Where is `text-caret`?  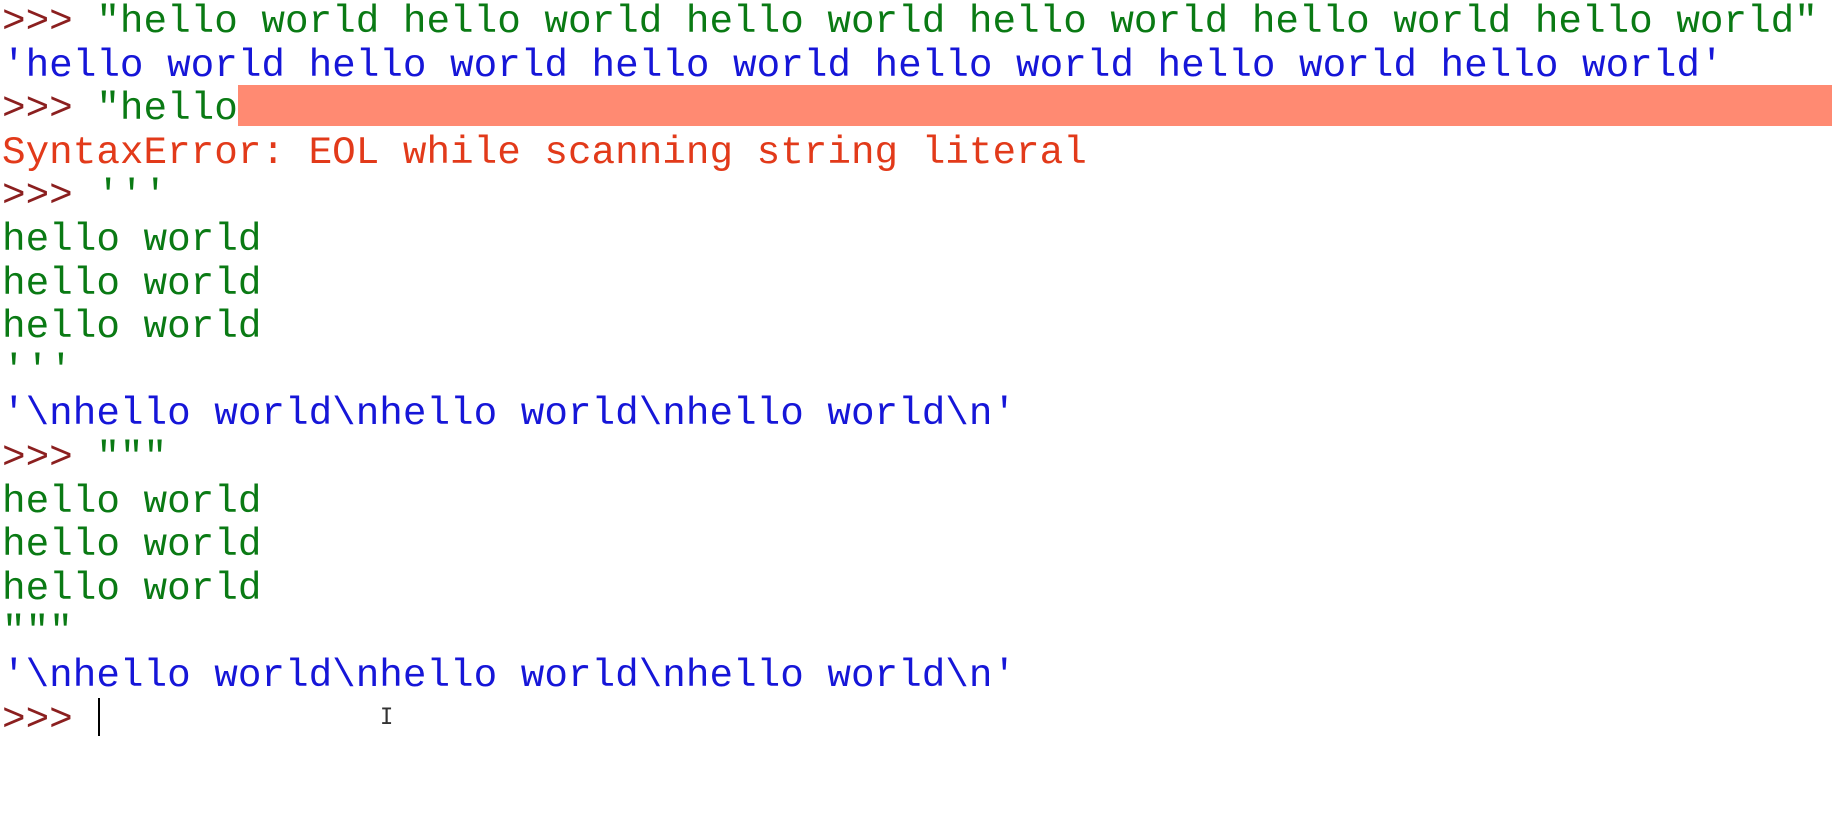 text-caret is located at coordinates (99, 716).